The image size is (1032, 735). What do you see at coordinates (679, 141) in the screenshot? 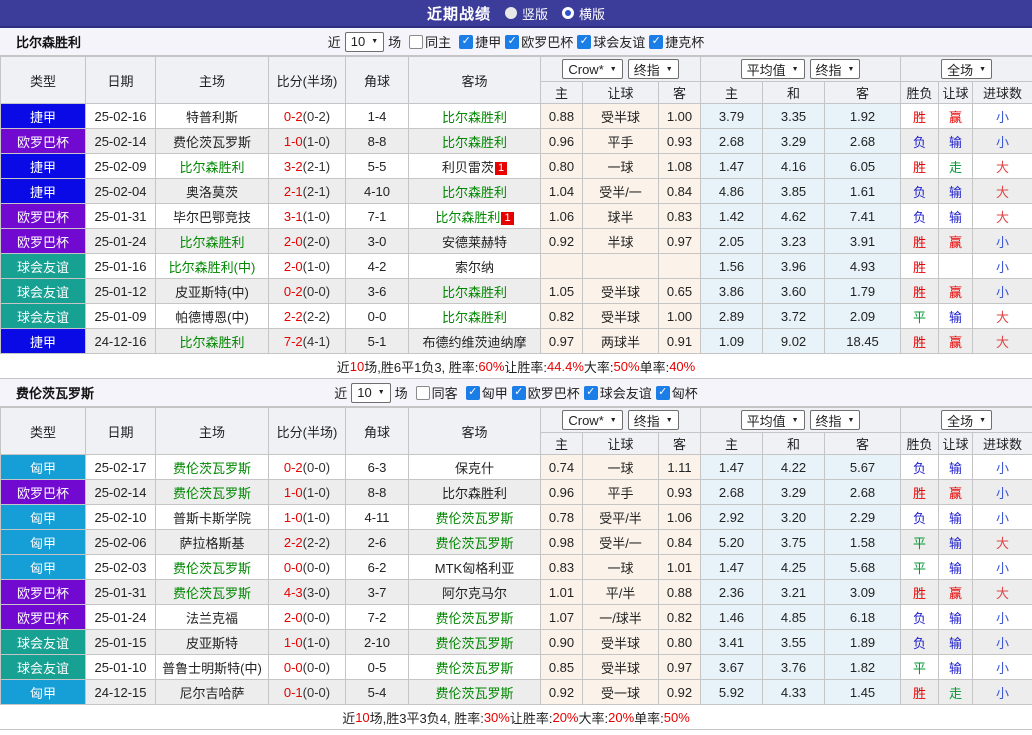
I see `handicap-away-odds: 0.93` at bounding box center [679, 141].